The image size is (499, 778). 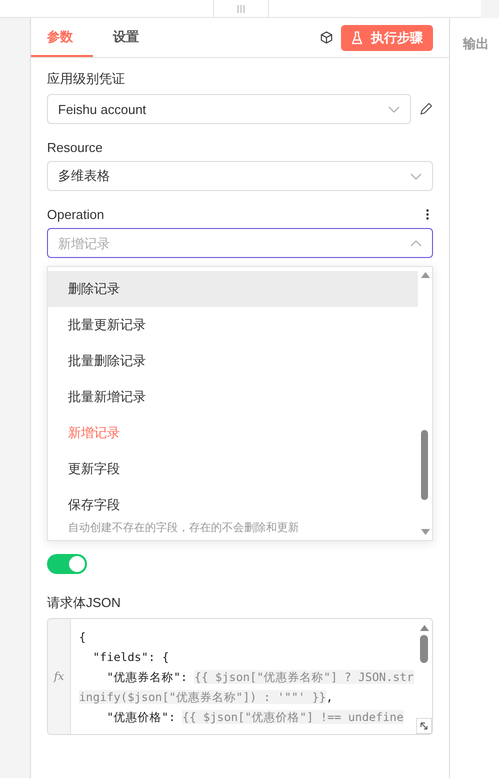 What do you see at coordinates (75, 147) in the screenshot?
I see `field-label: Resource` at bounding box center [75, 147].